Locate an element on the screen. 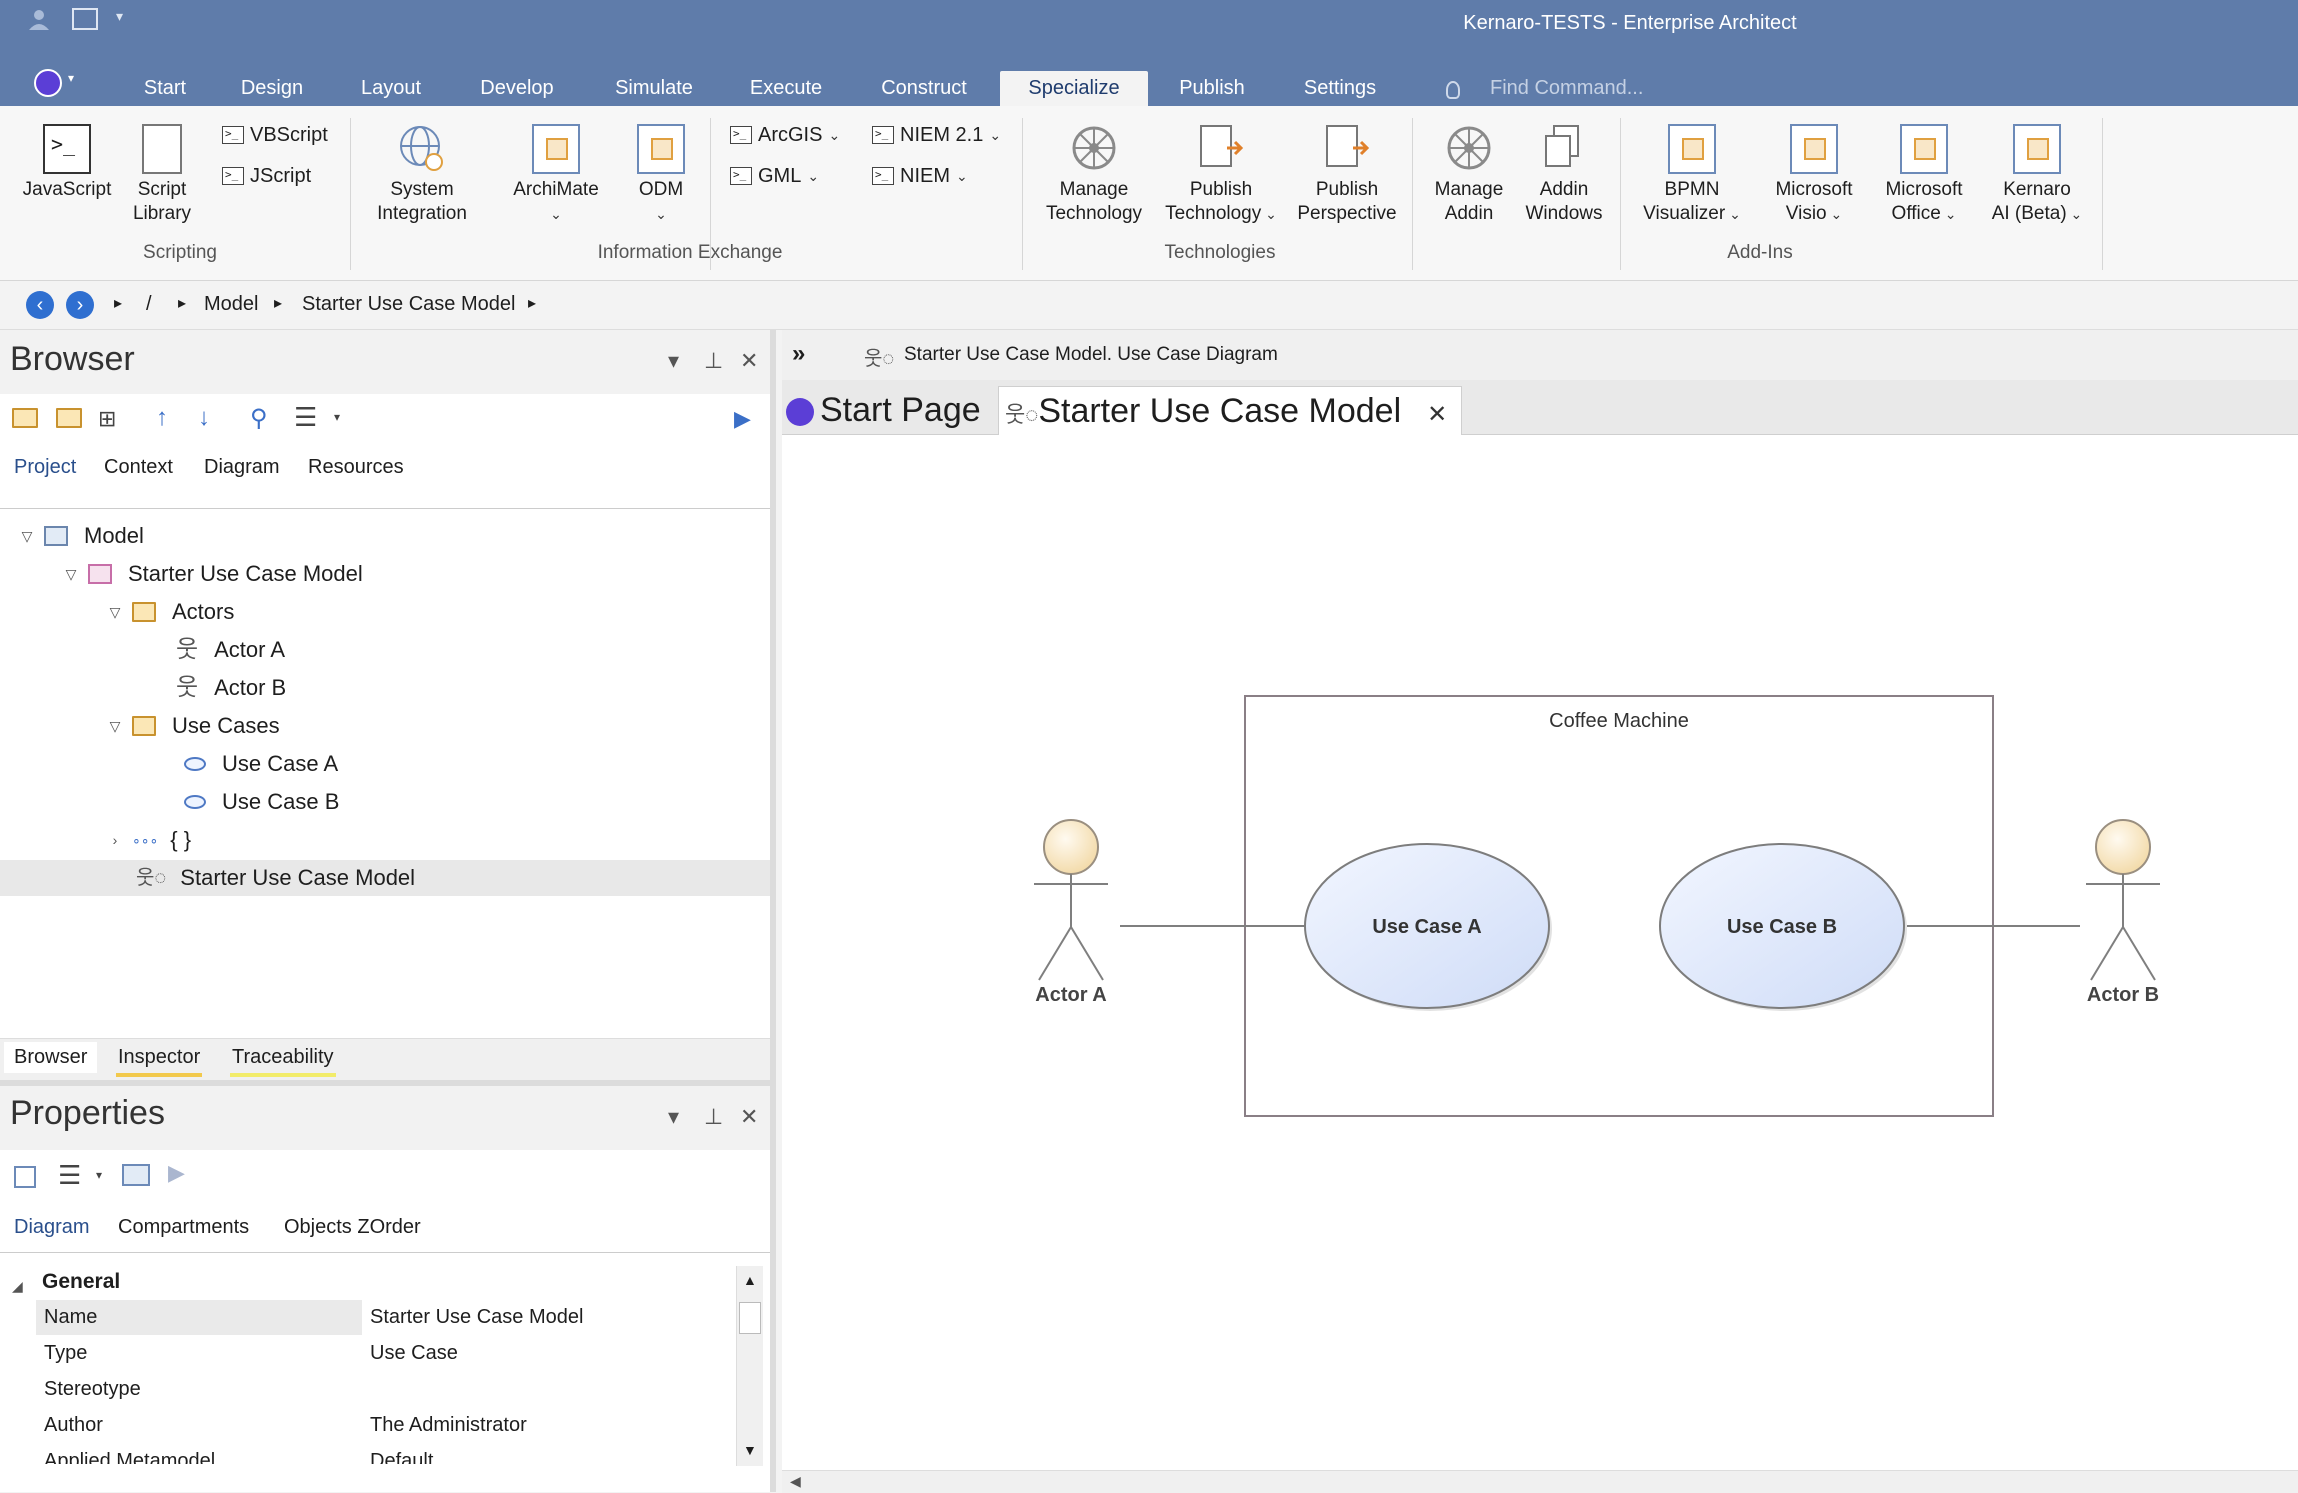  publish-technology-button: Publish Technology ⌄ is located at coordinates (1221, 175).